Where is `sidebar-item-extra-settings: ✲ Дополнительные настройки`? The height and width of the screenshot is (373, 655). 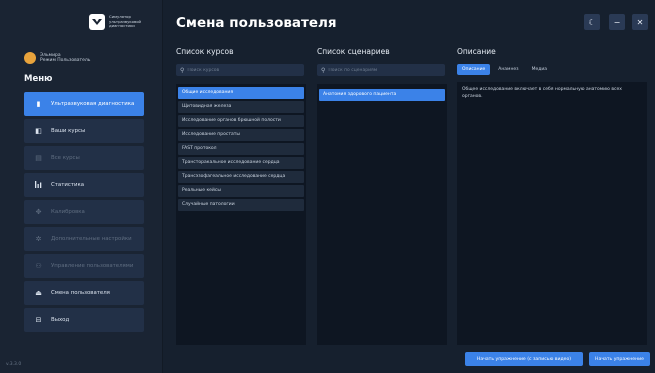
sidebar-item-extra-settings: ✲ Дополнительные настройки is located at coordinates (84, 239).